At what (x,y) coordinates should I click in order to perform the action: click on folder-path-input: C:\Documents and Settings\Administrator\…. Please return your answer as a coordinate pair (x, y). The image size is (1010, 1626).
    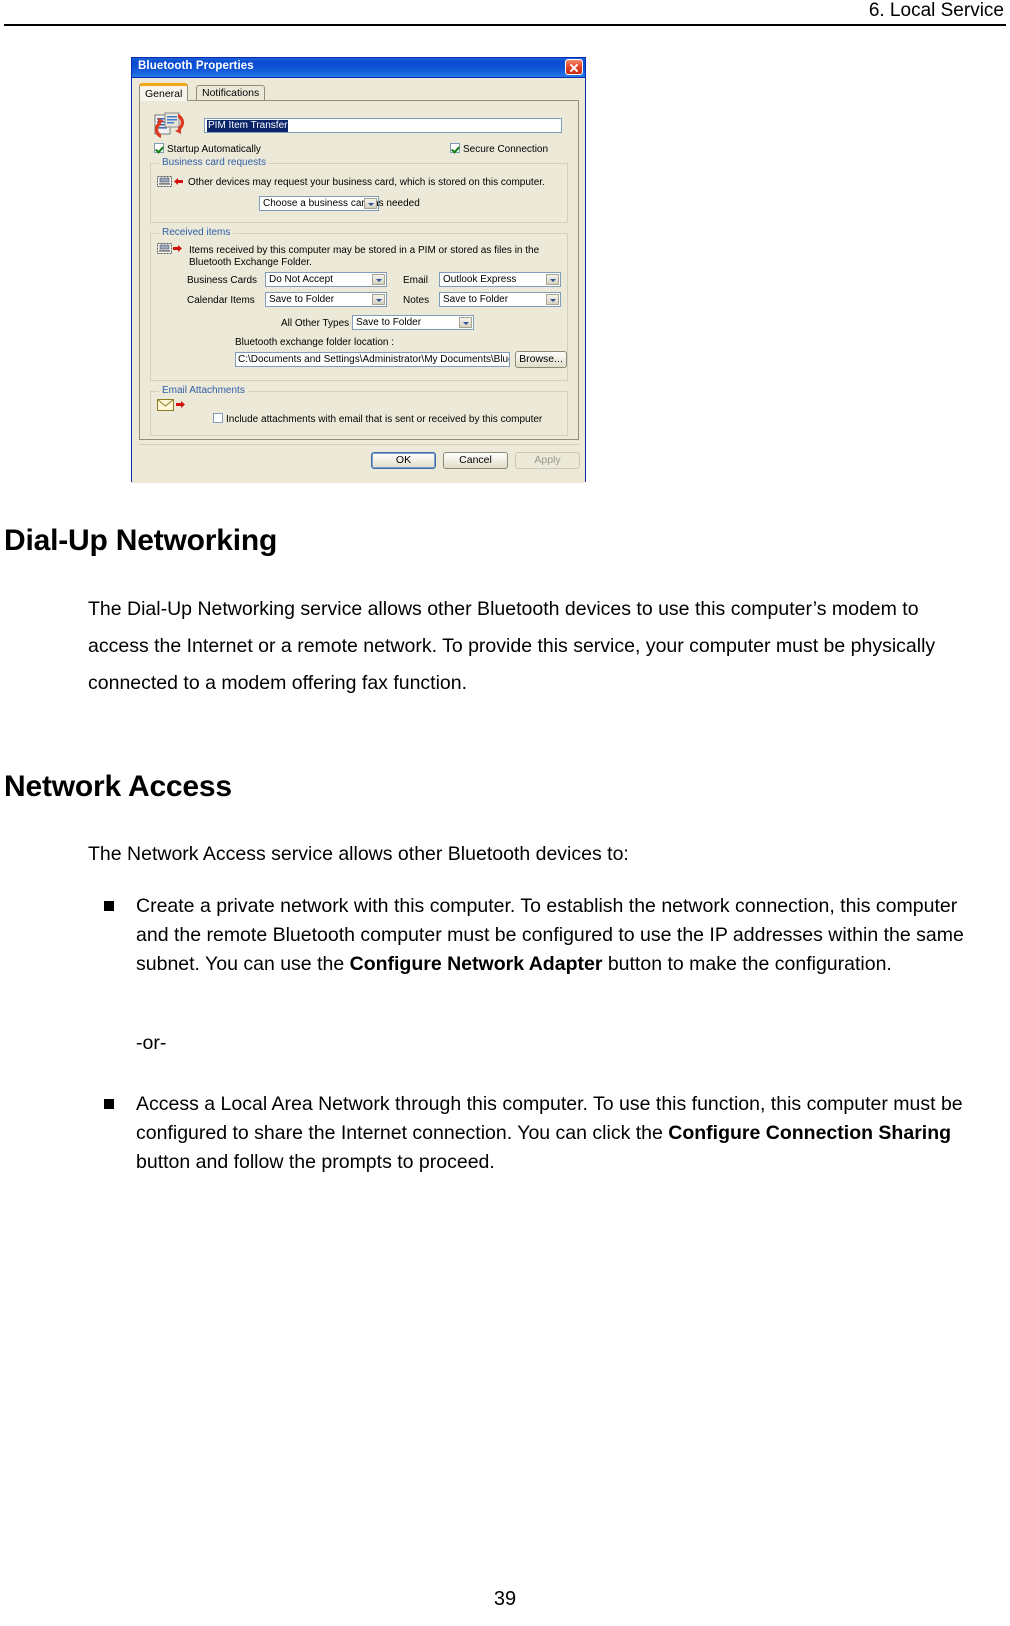
    Looking at the image, I should click on (372, 359).